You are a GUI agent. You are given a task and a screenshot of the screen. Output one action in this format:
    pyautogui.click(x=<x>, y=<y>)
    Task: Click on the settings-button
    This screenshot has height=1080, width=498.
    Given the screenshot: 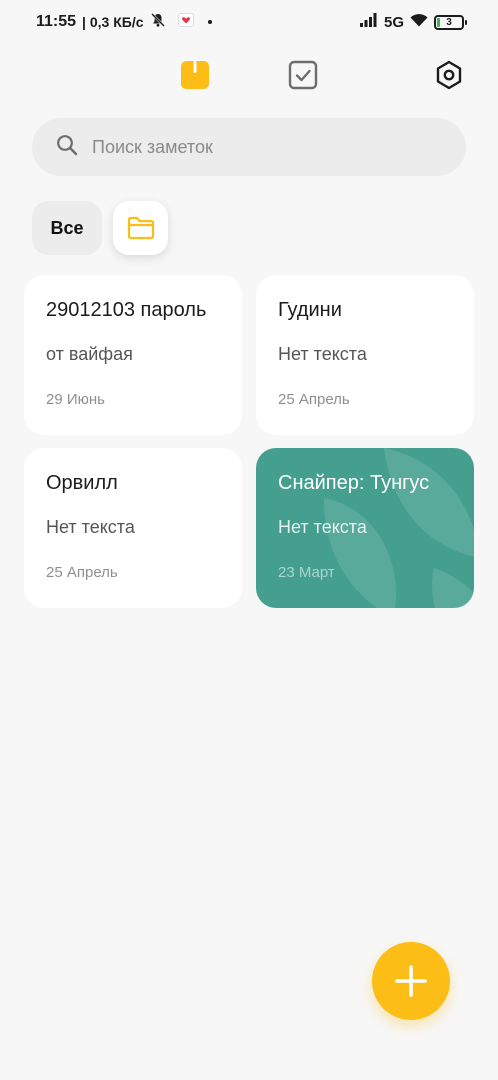 What is the action you would take?
    pyautogui.click(x=449, y=75)
    